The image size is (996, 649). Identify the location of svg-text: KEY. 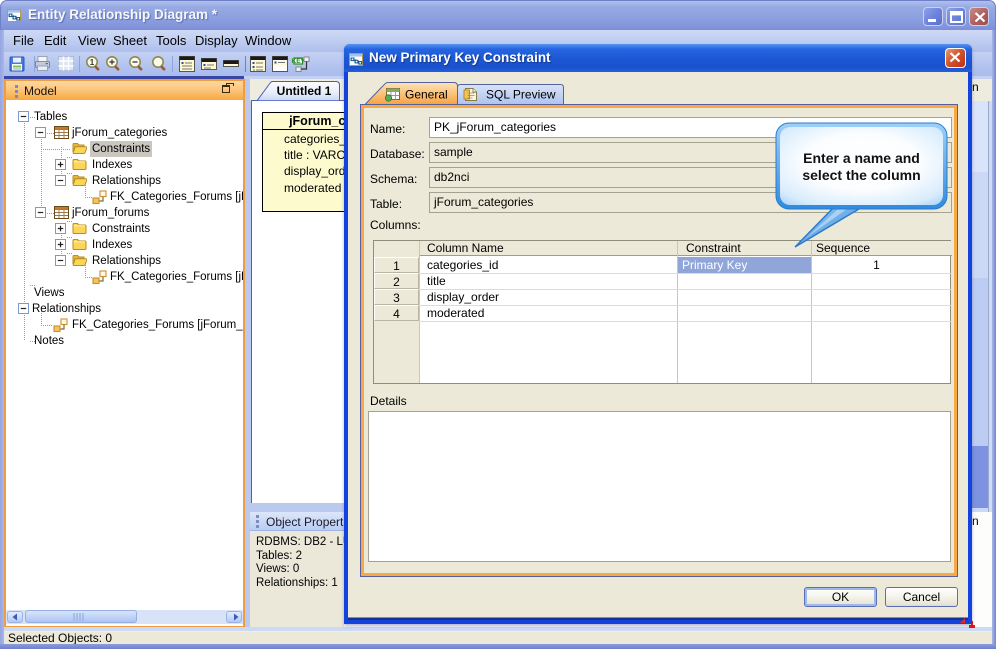
(299, 61).